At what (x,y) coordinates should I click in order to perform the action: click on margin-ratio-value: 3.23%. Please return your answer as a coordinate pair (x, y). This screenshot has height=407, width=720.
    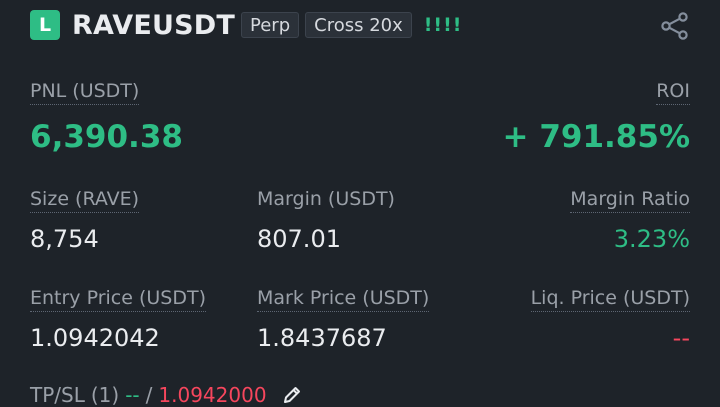
    Looking at the image, I should click on (651, 239).